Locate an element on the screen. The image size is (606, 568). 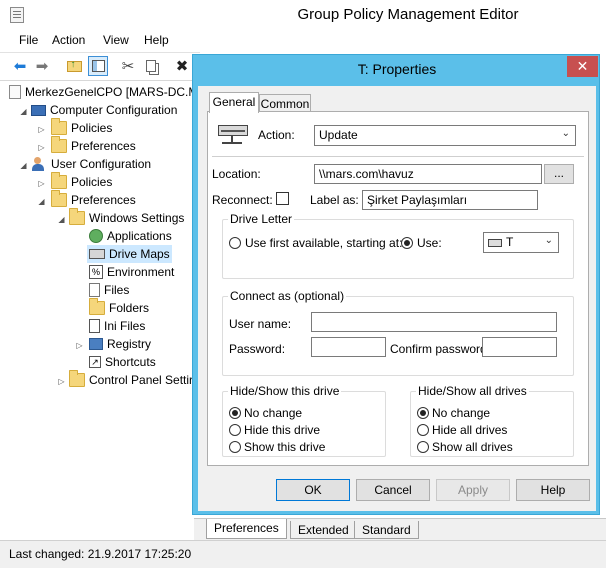
forward-arrow-icon: ➡ is located at coordinates (42, 66).